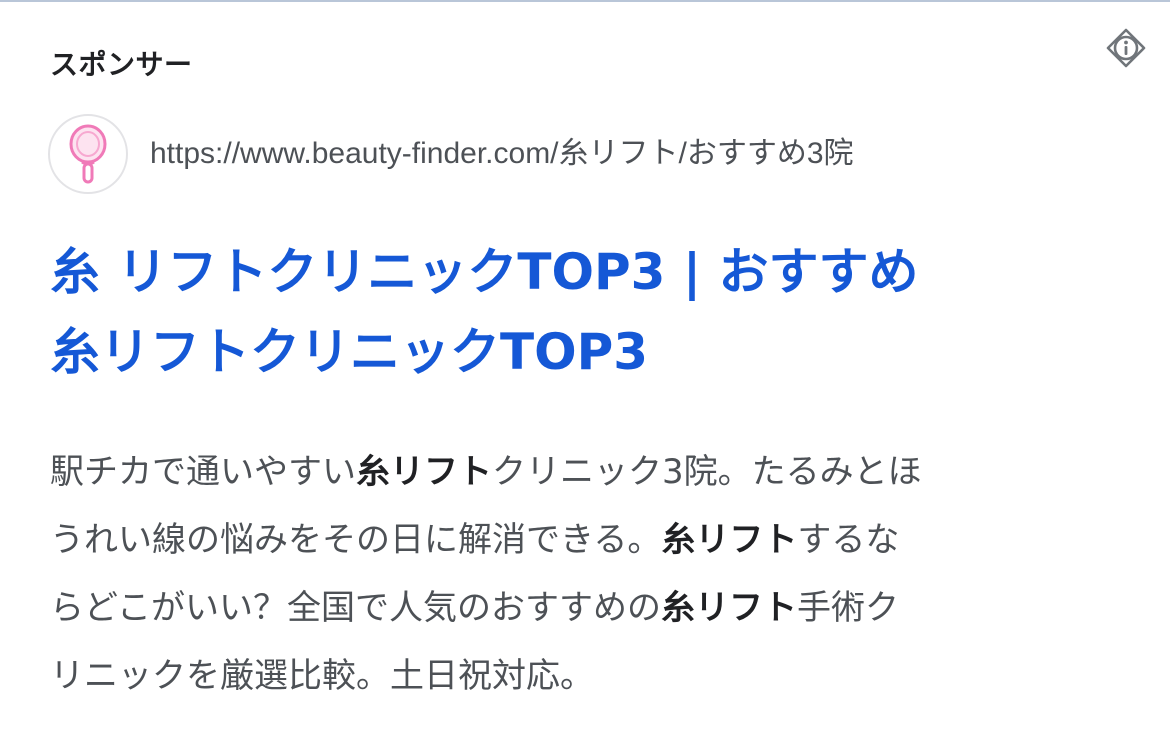 The height and width of the screenshot is (736, 1170). Describe the element at coordinates (707, 472) in the screenshot. I see `description-text: クリニック3院。たるみとほ` at that location.